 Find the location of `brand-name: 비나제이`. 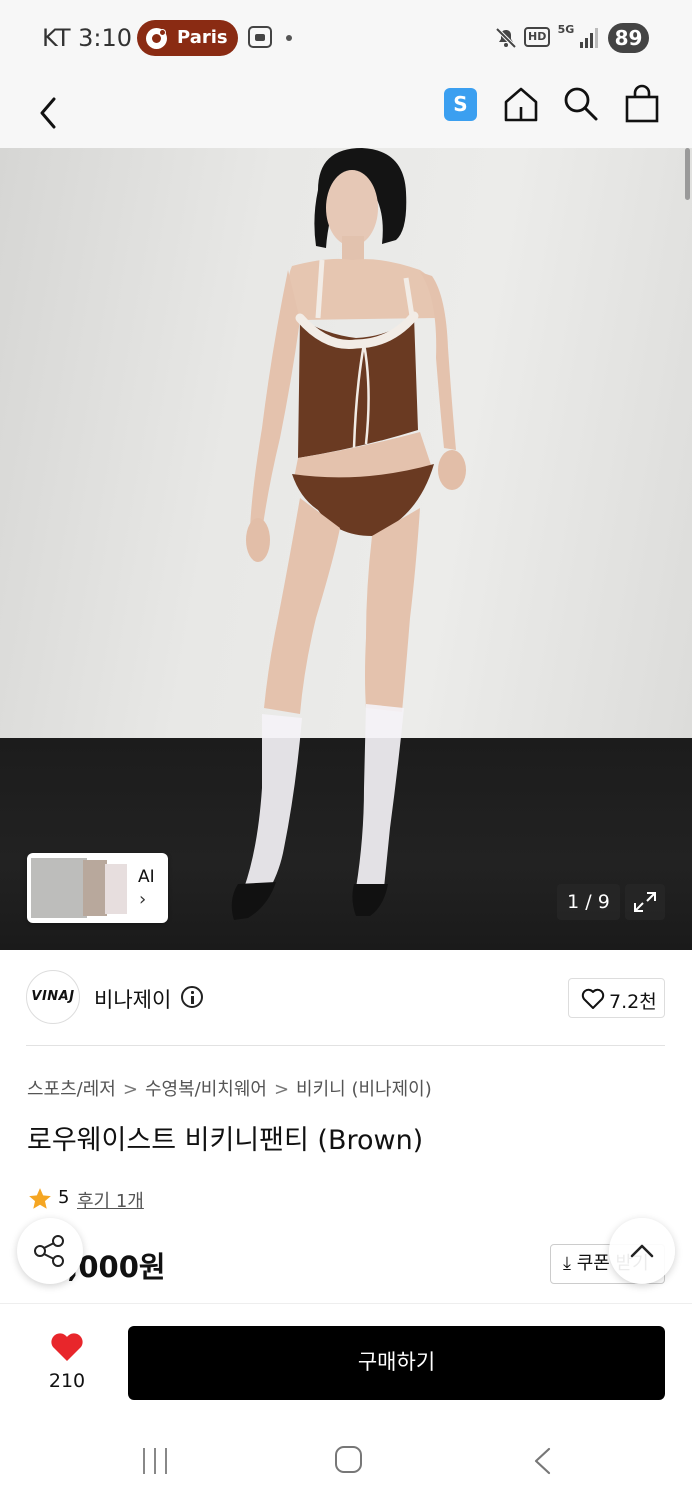

brand-name: 비나제이 is located at coordinates (132, 999).